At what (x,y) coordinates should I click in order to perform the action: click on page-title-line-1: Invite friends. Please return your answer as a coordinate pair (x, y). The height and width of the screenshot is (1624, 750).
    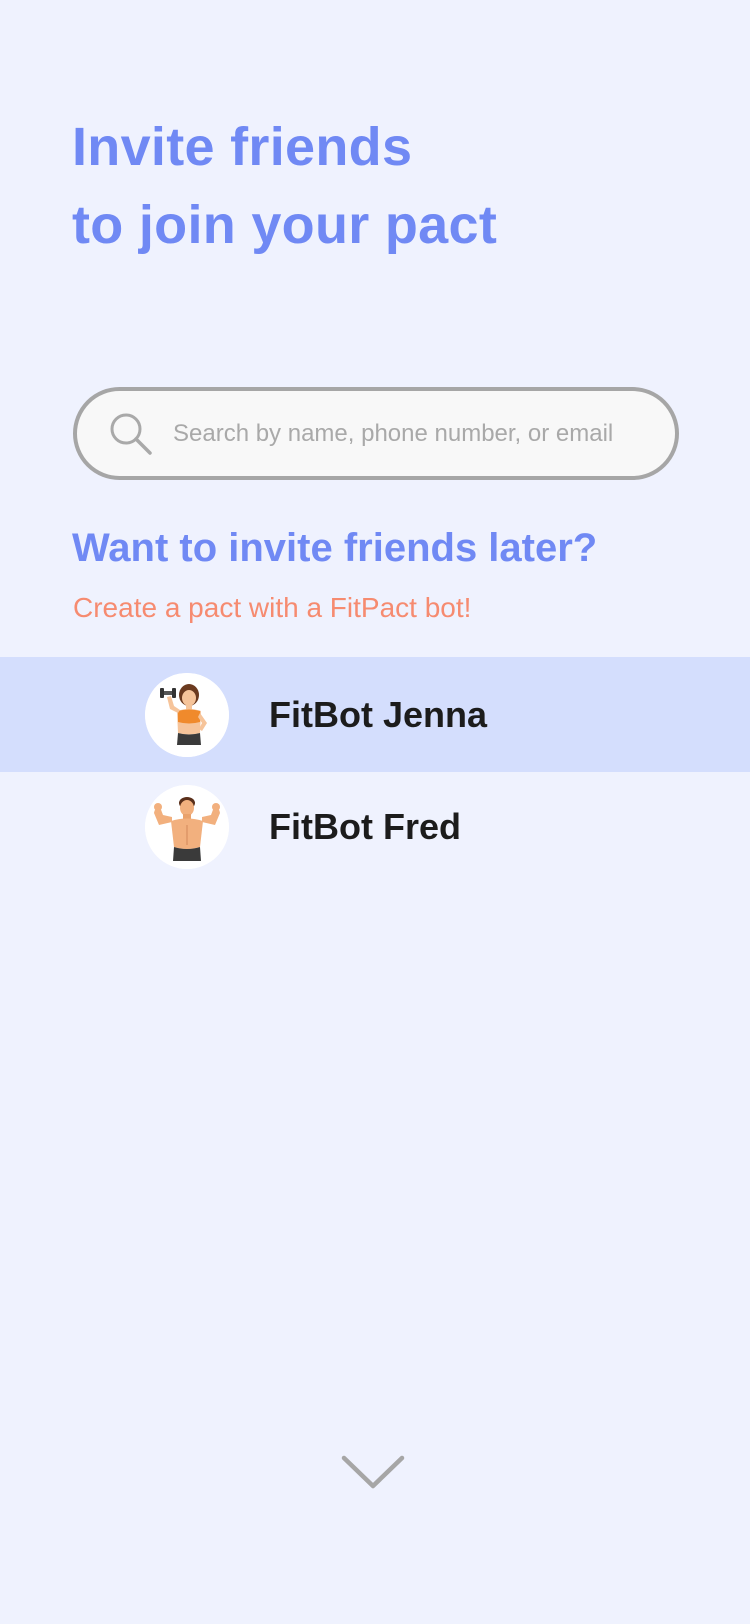
    Looking at the image, I should click on (242, 147).